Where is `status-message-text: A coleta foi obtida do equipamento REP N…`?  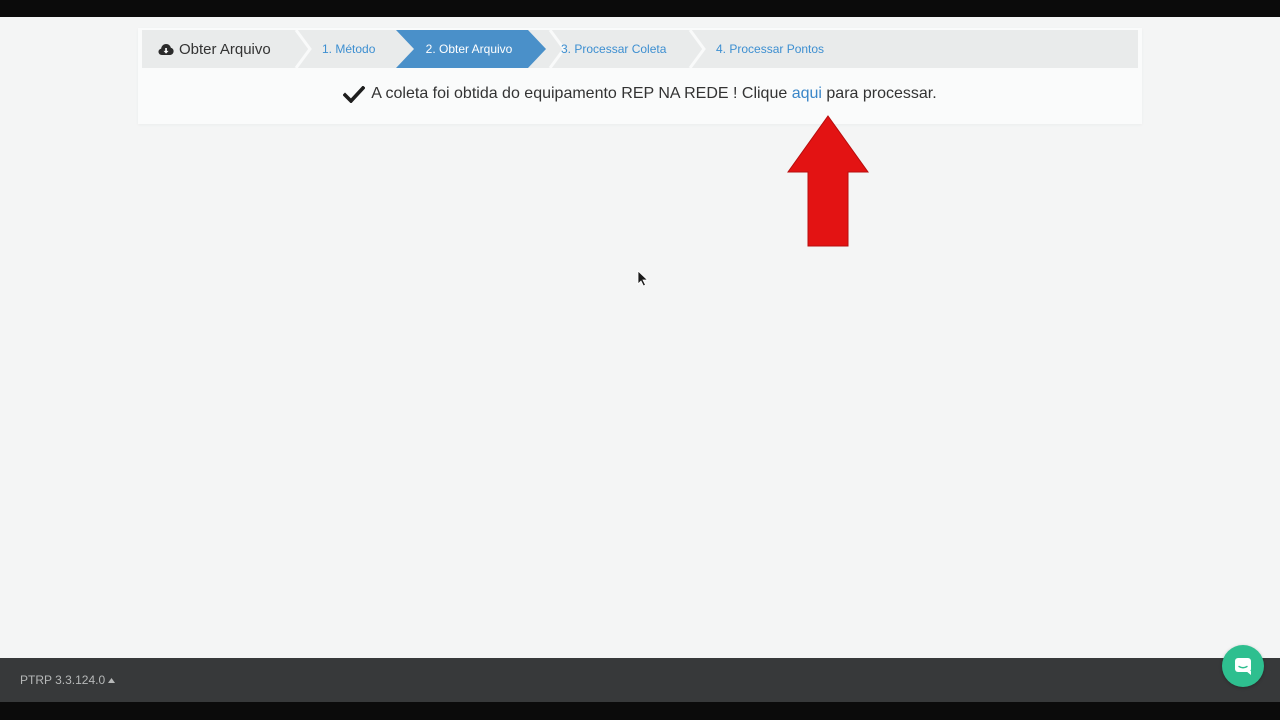
status-message-text: A coleta foi obtida do equipamento REP N… is located at coordinates (579, 93).